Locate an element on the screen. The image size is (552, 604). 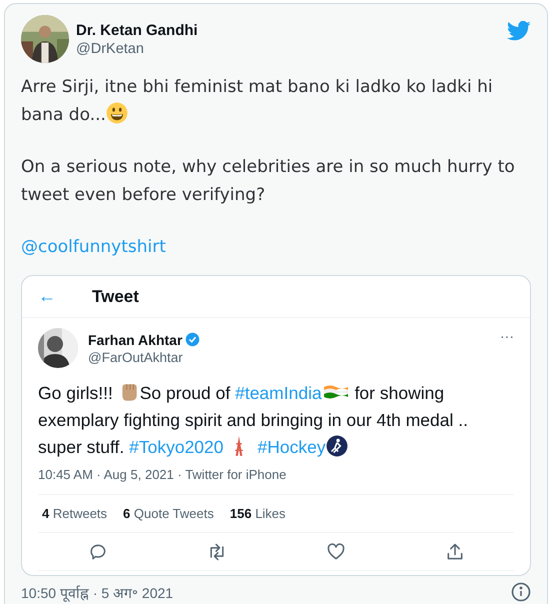
tweet-text: Go girls!!! So proud of #teamIndia for showing exemplary fighting spirit and bringing in our 4th medal .. super stuff. #Tokyo2020 #Hockey is located at coordinates (253, 419).